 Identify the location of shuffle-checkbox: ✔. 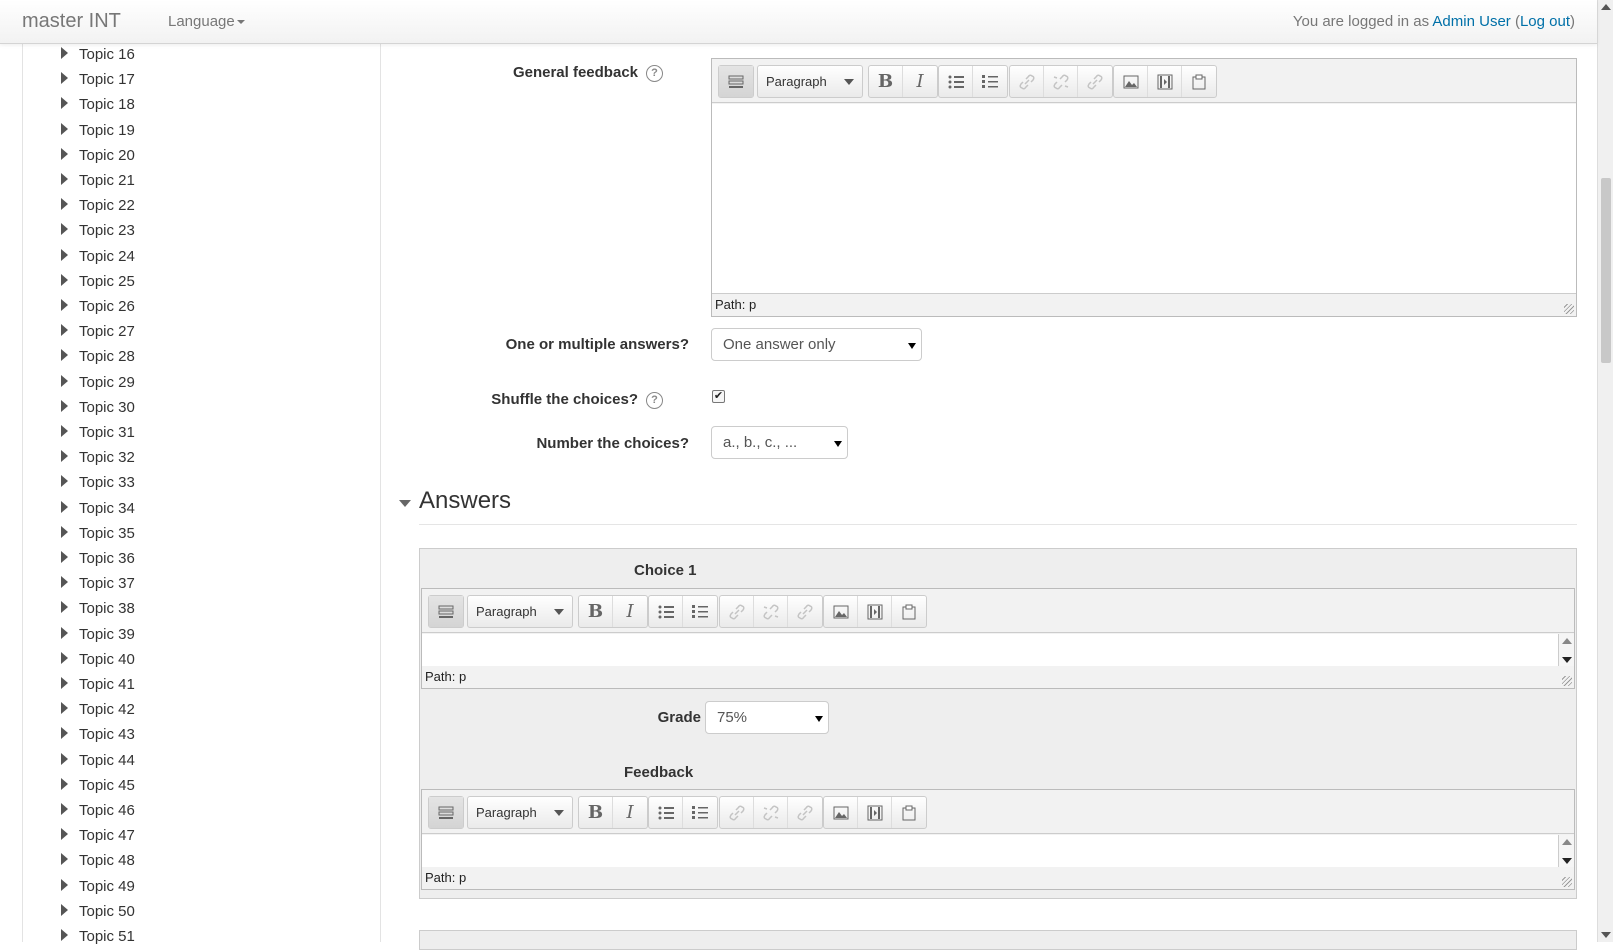
(718, 396).